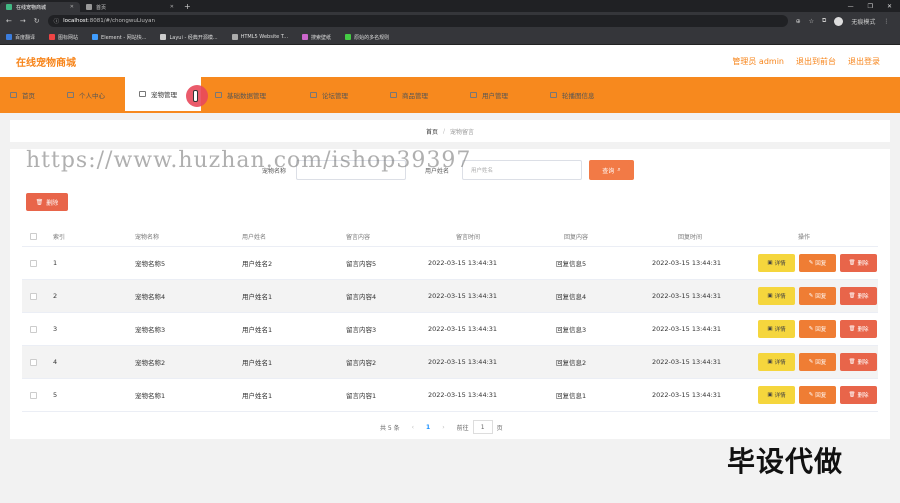  Describe the element at coordinates (23, 21) in the screenshot. I see `forward-icon: →` at that location.